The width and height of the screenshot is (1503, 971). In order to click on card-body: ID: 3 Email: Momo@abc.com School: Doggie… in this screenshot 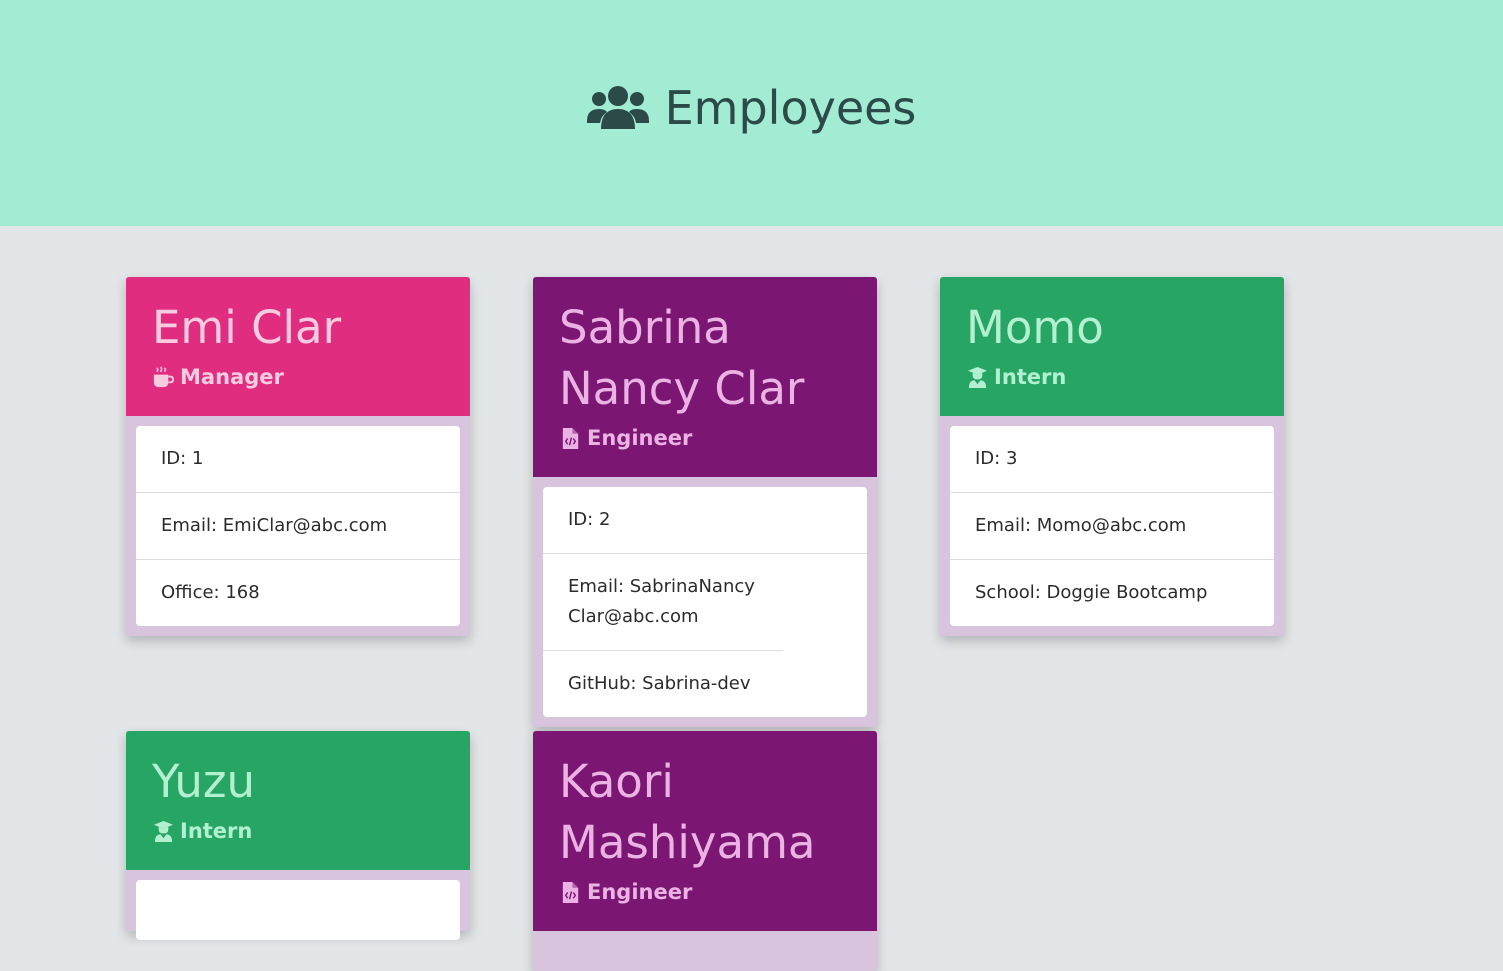, I will do `click(1112, 526)`.